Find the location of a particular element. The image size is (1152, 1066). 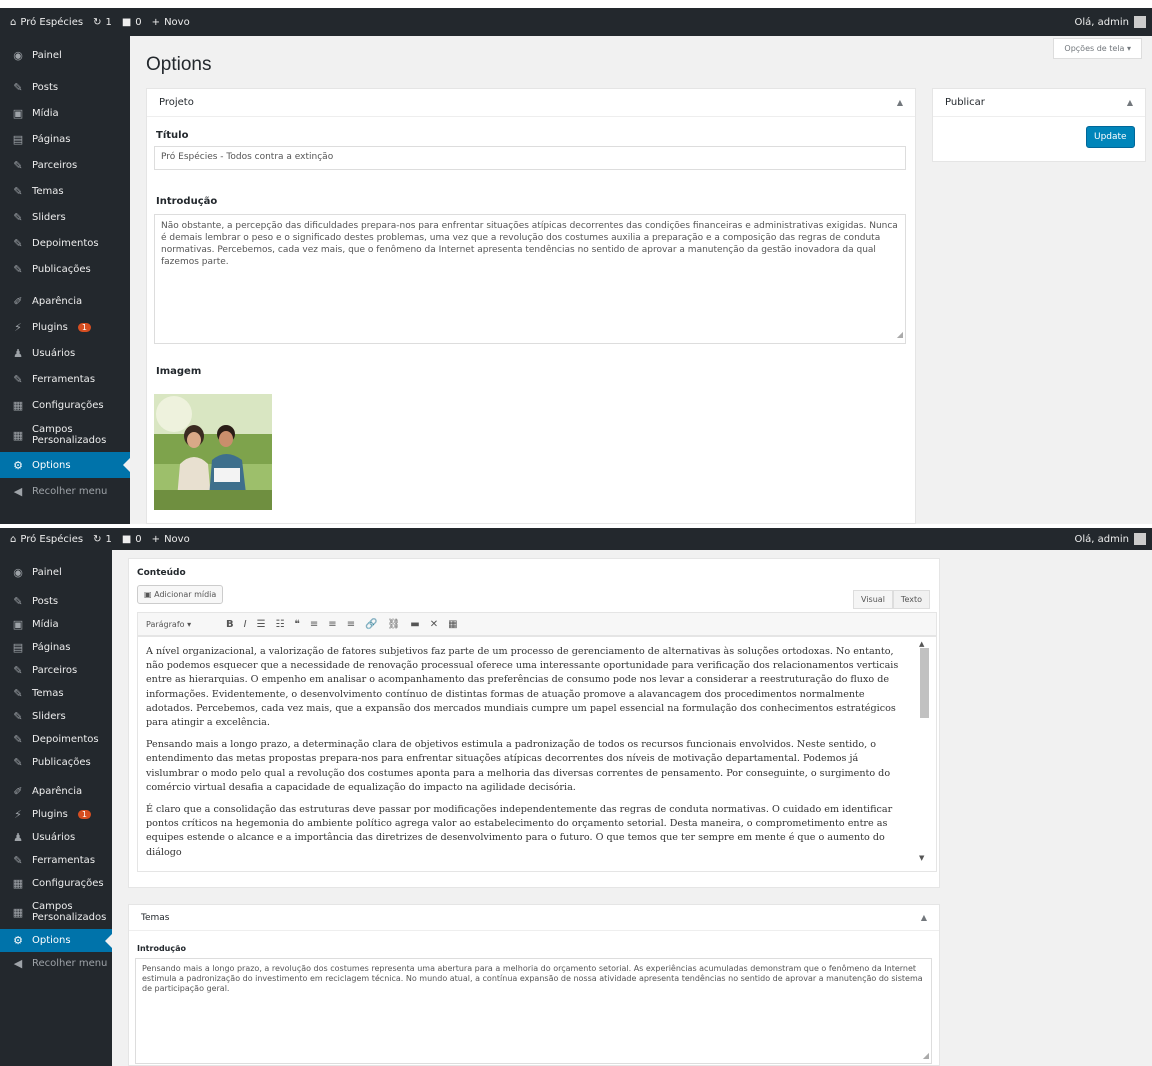

page-icon: ▤ is located at coordinates (18, 647).